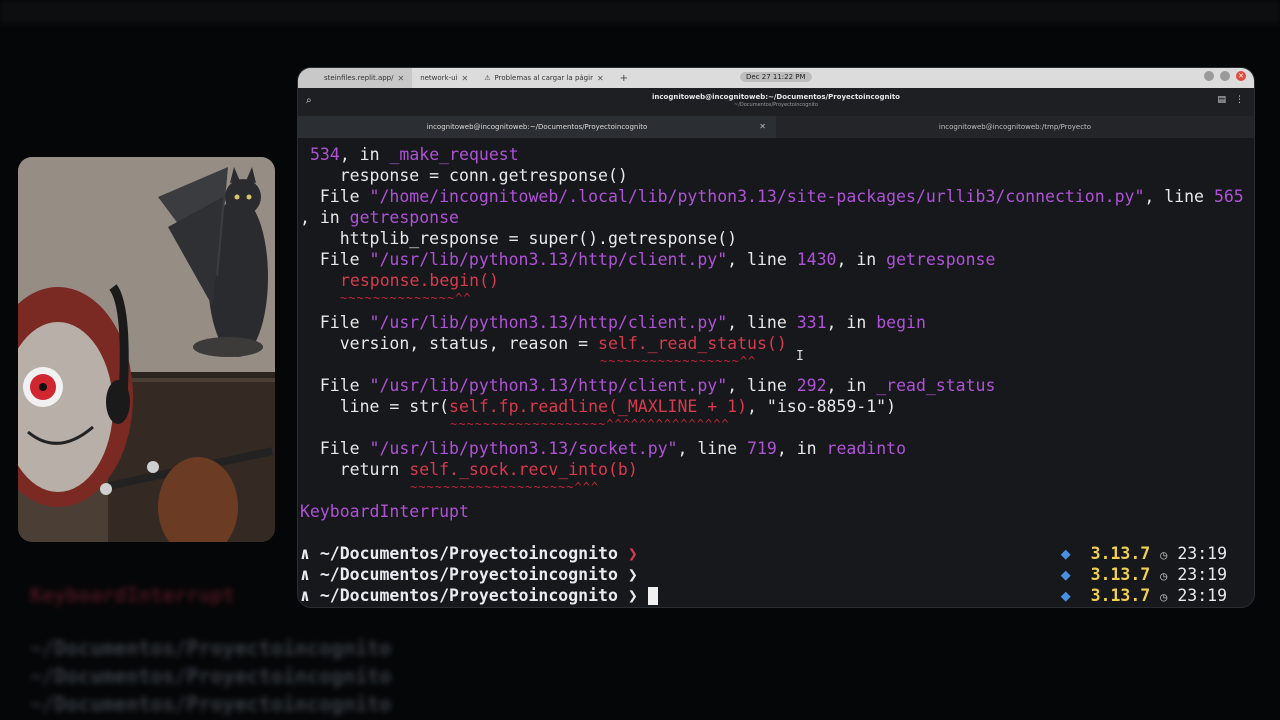 Image resolution: width=1280 pixels, height=720 pixels. I want to click on window-close-icon: ✕, so click(1241, 76).